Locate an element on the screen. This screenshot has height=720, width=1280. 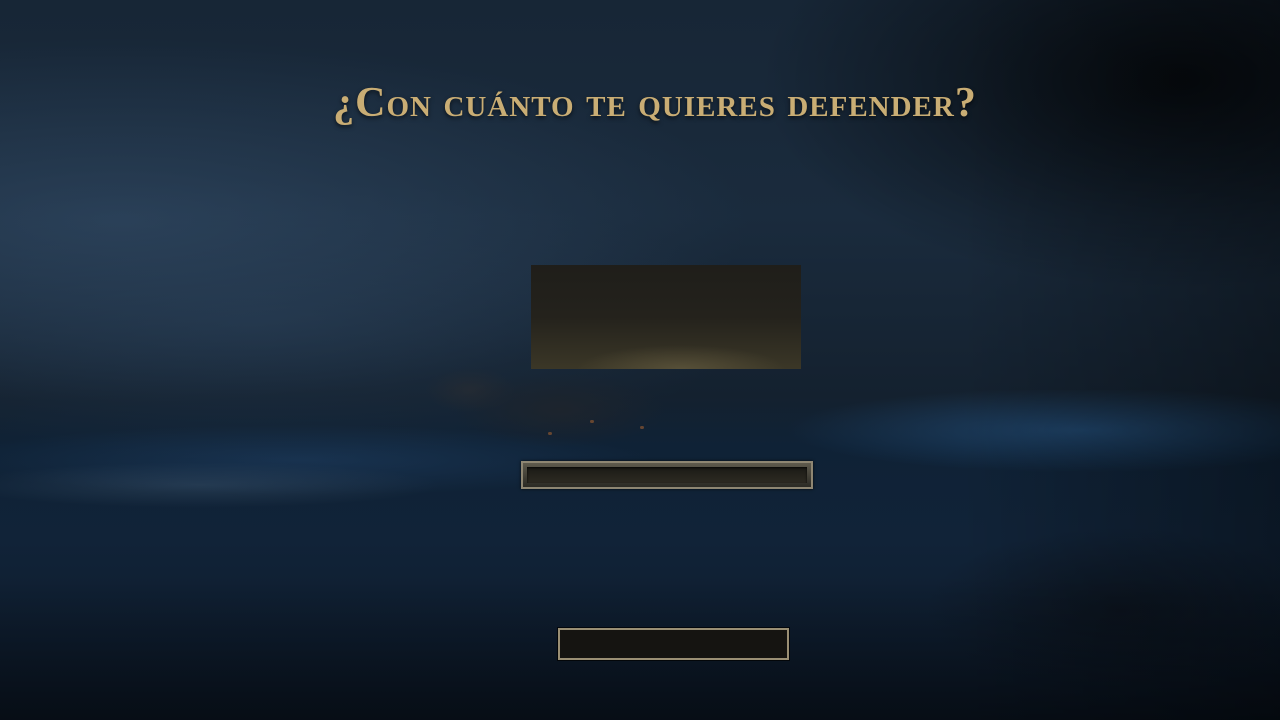
rocks is located at coordinates (1050, 600).